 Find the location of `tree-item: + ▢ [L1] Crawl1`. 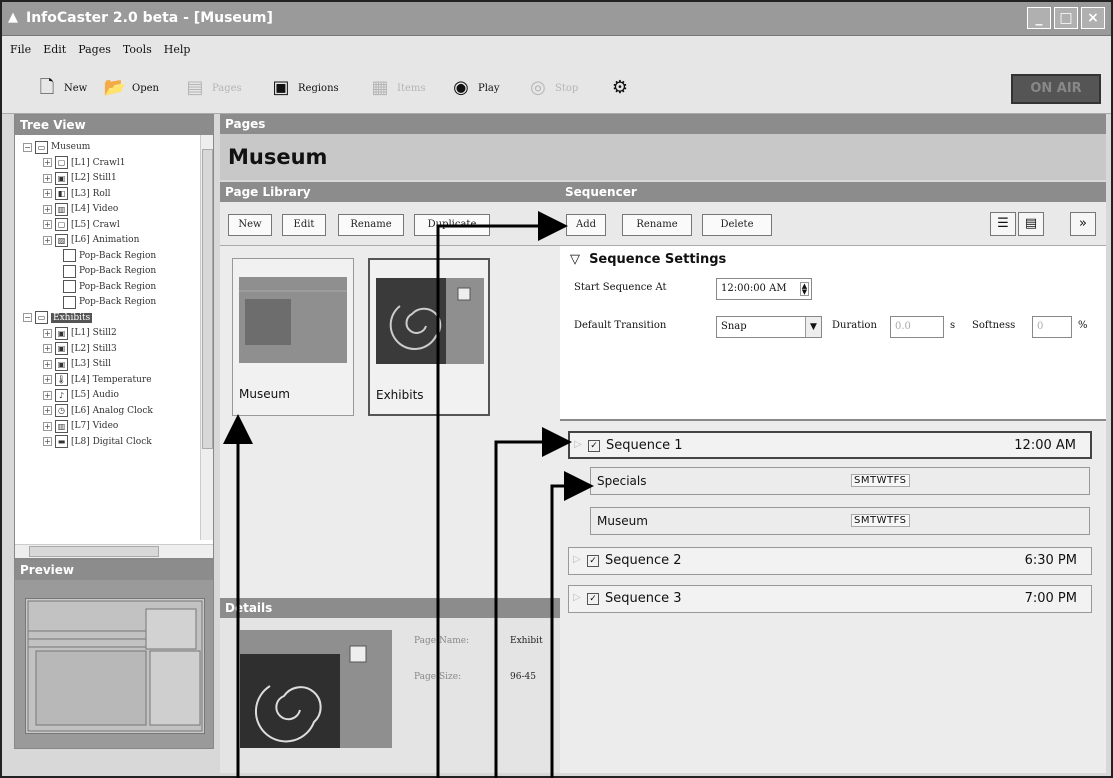

tree-item: + ▢ [L1] Crawl1 is located at coordinates (84, 163).